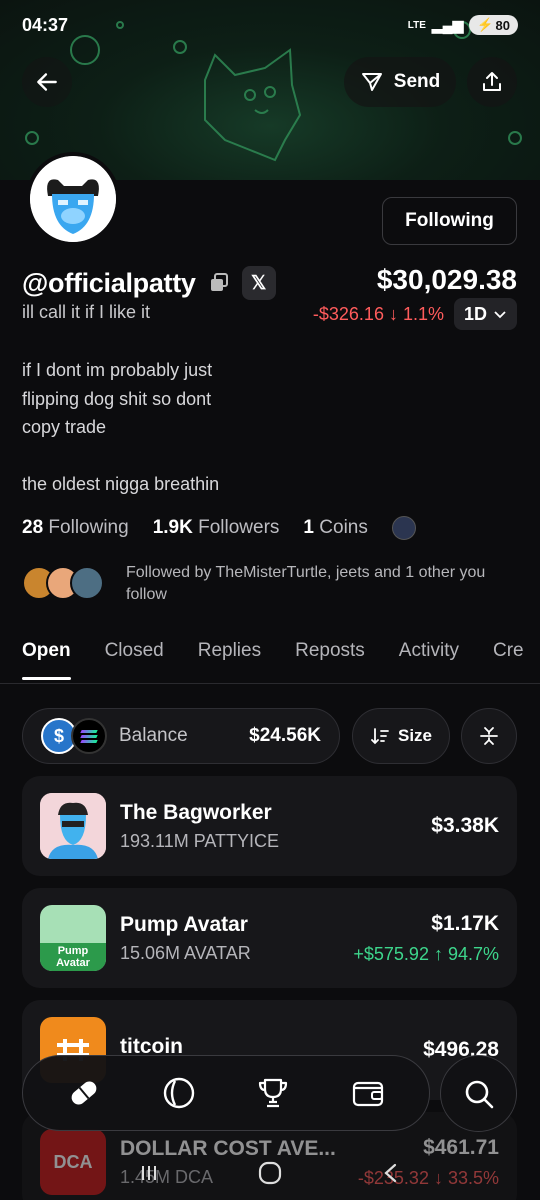  Describe the element at coordinates (196, 812) in the screenshot. I see `holding-name: The Bagworker` at that location.